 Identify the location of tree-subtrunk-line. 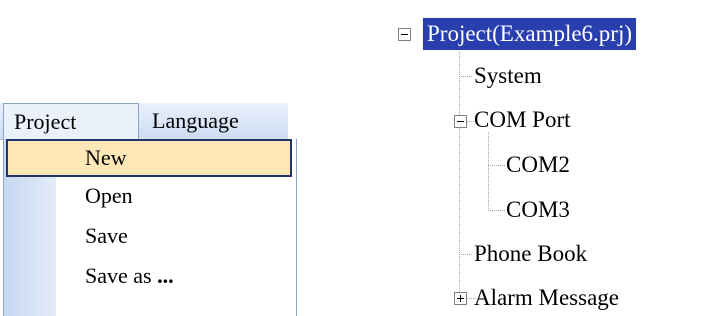
(488, 171).